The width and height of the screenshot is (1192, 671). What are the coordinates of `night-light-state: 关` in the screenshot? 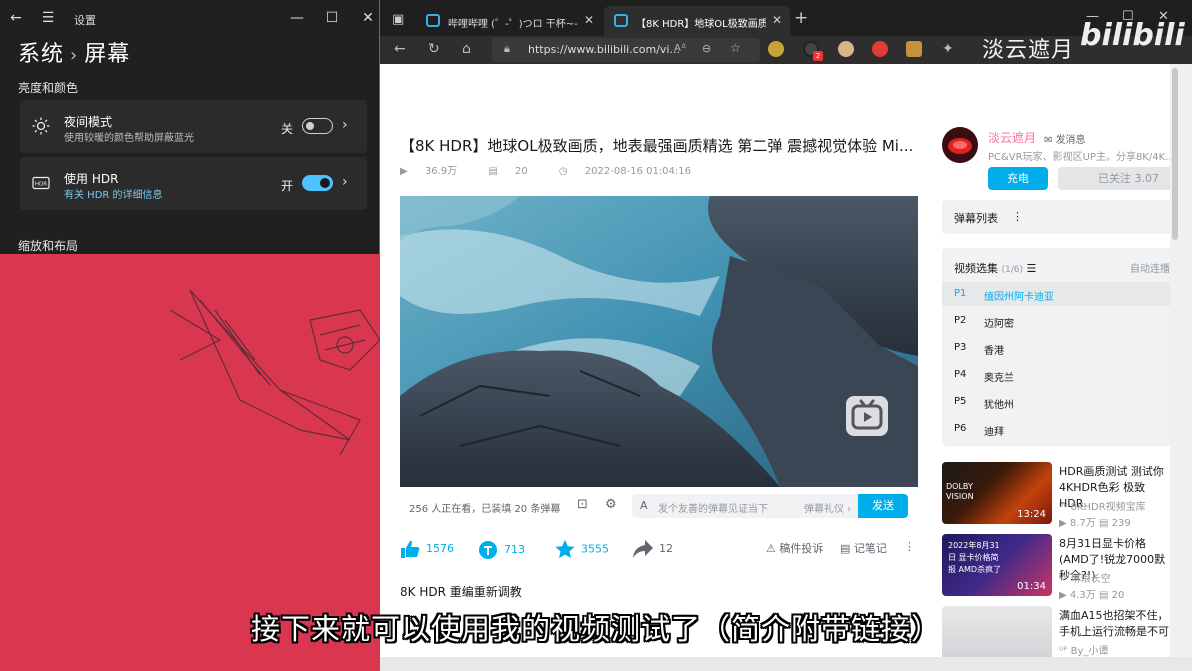 It's located at (287, 129).